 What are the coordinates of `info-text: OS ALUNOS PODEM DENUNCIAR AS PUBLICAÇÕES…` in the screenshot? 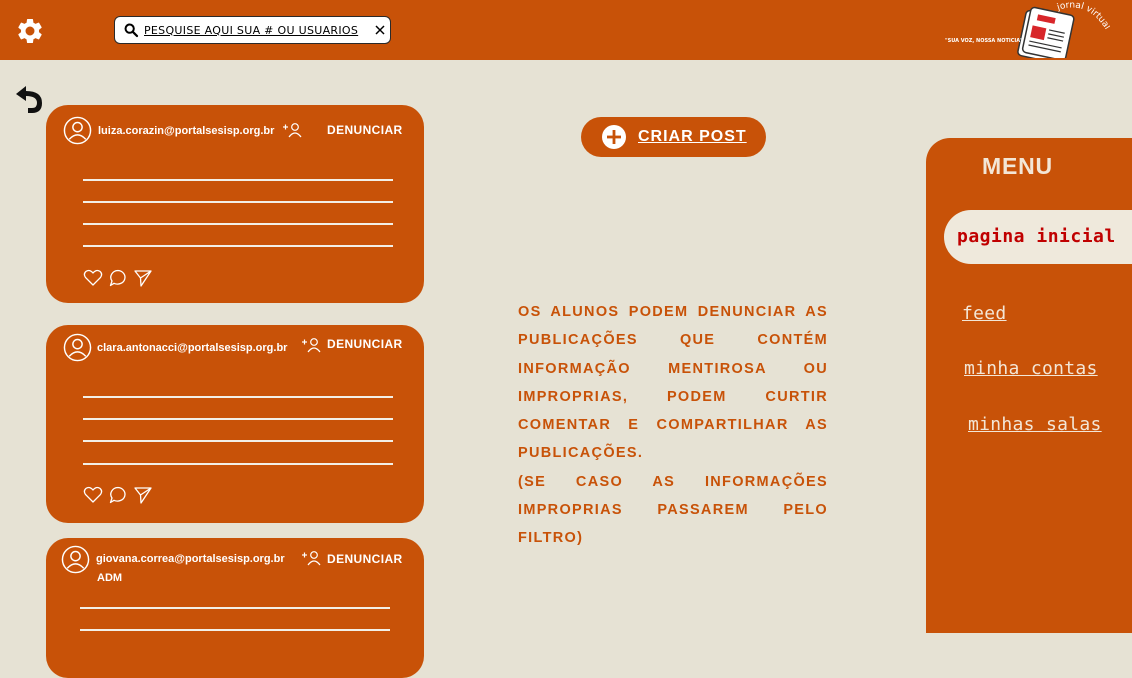 It's located at (673, 425).